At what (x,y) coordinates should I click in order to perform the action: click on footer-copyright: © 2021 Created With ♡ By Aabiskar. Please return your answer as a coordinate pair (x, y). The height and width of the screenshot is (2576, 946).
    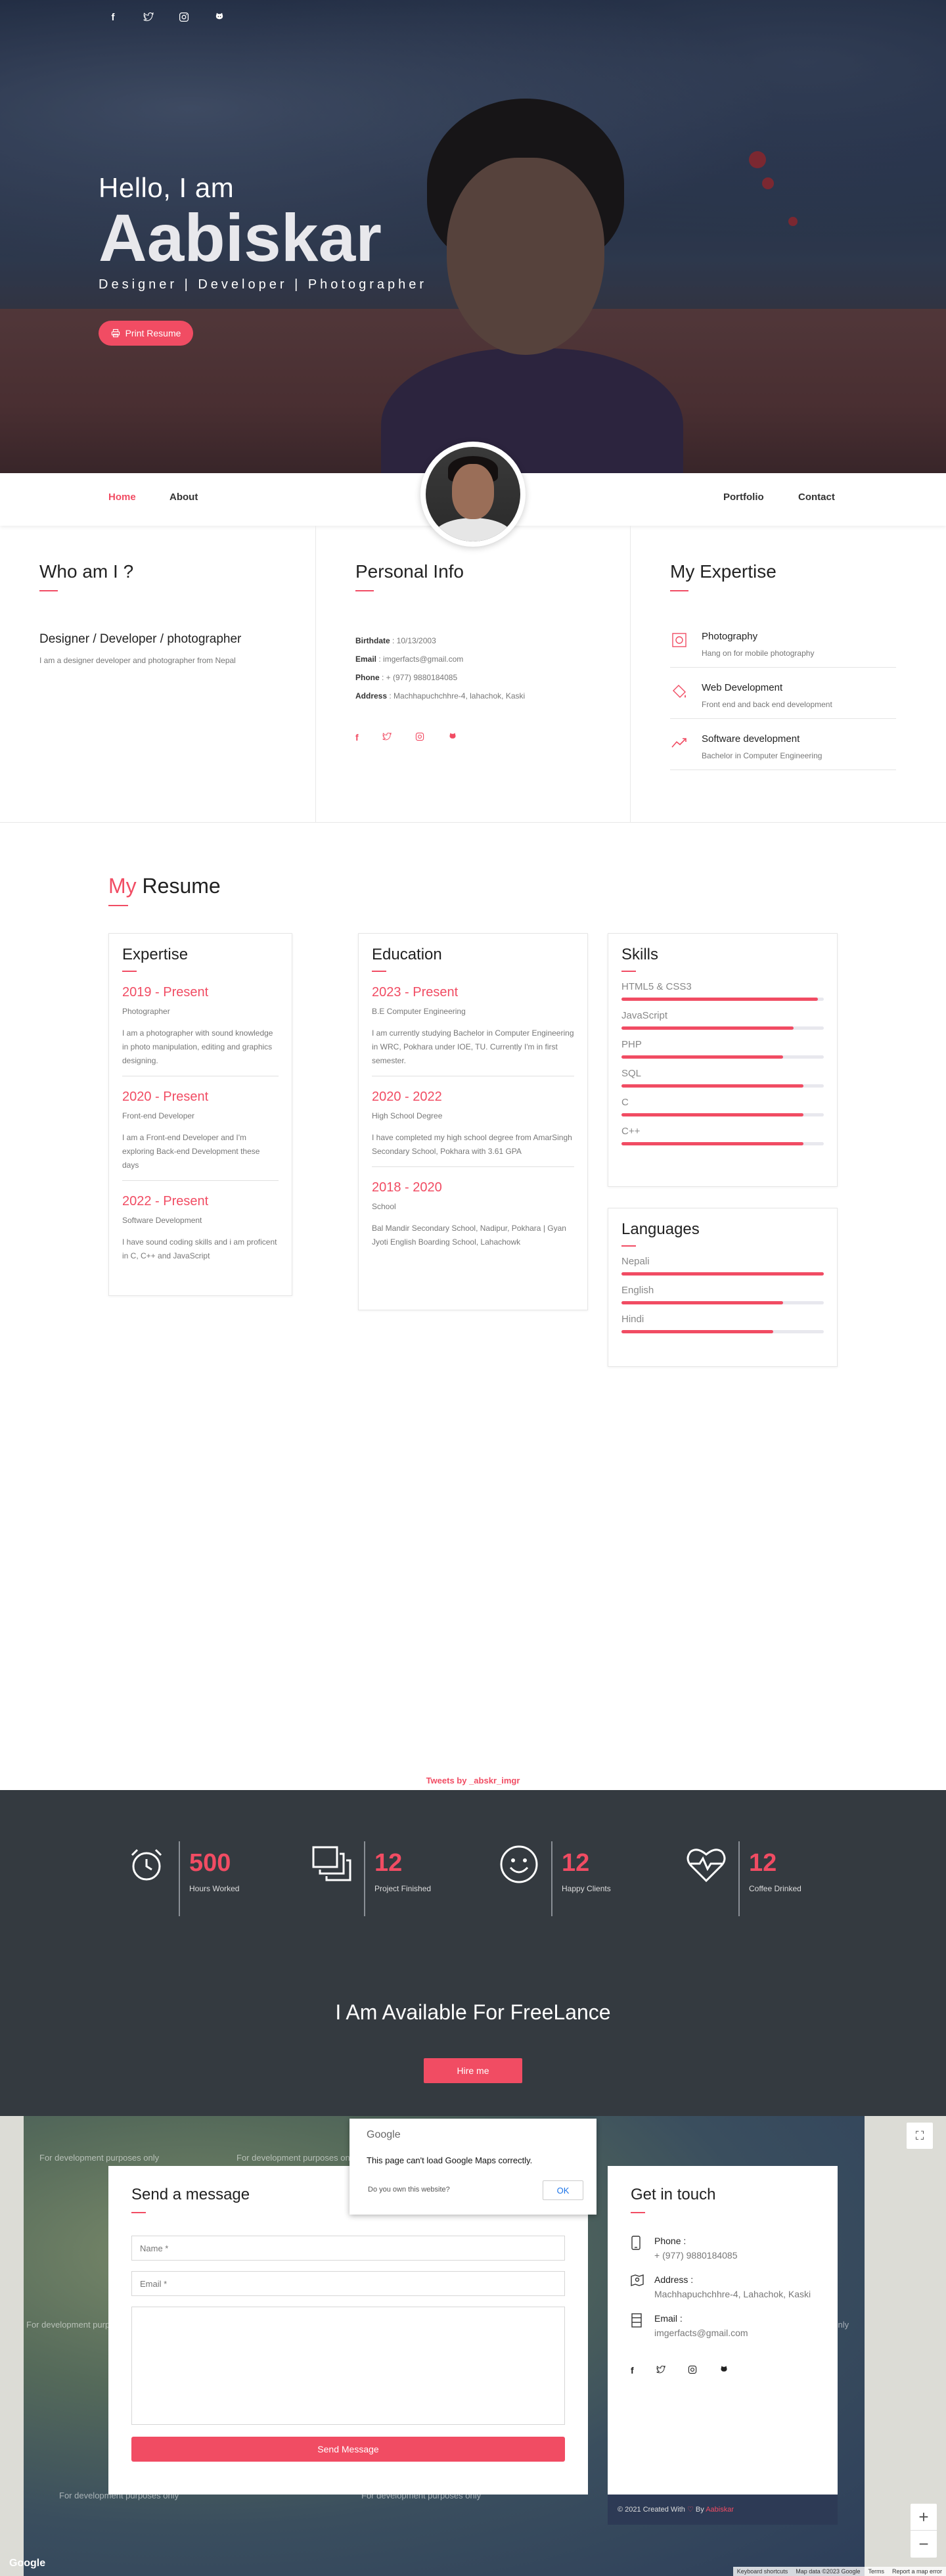
    Looking at the image, I should click on (723, 2510).